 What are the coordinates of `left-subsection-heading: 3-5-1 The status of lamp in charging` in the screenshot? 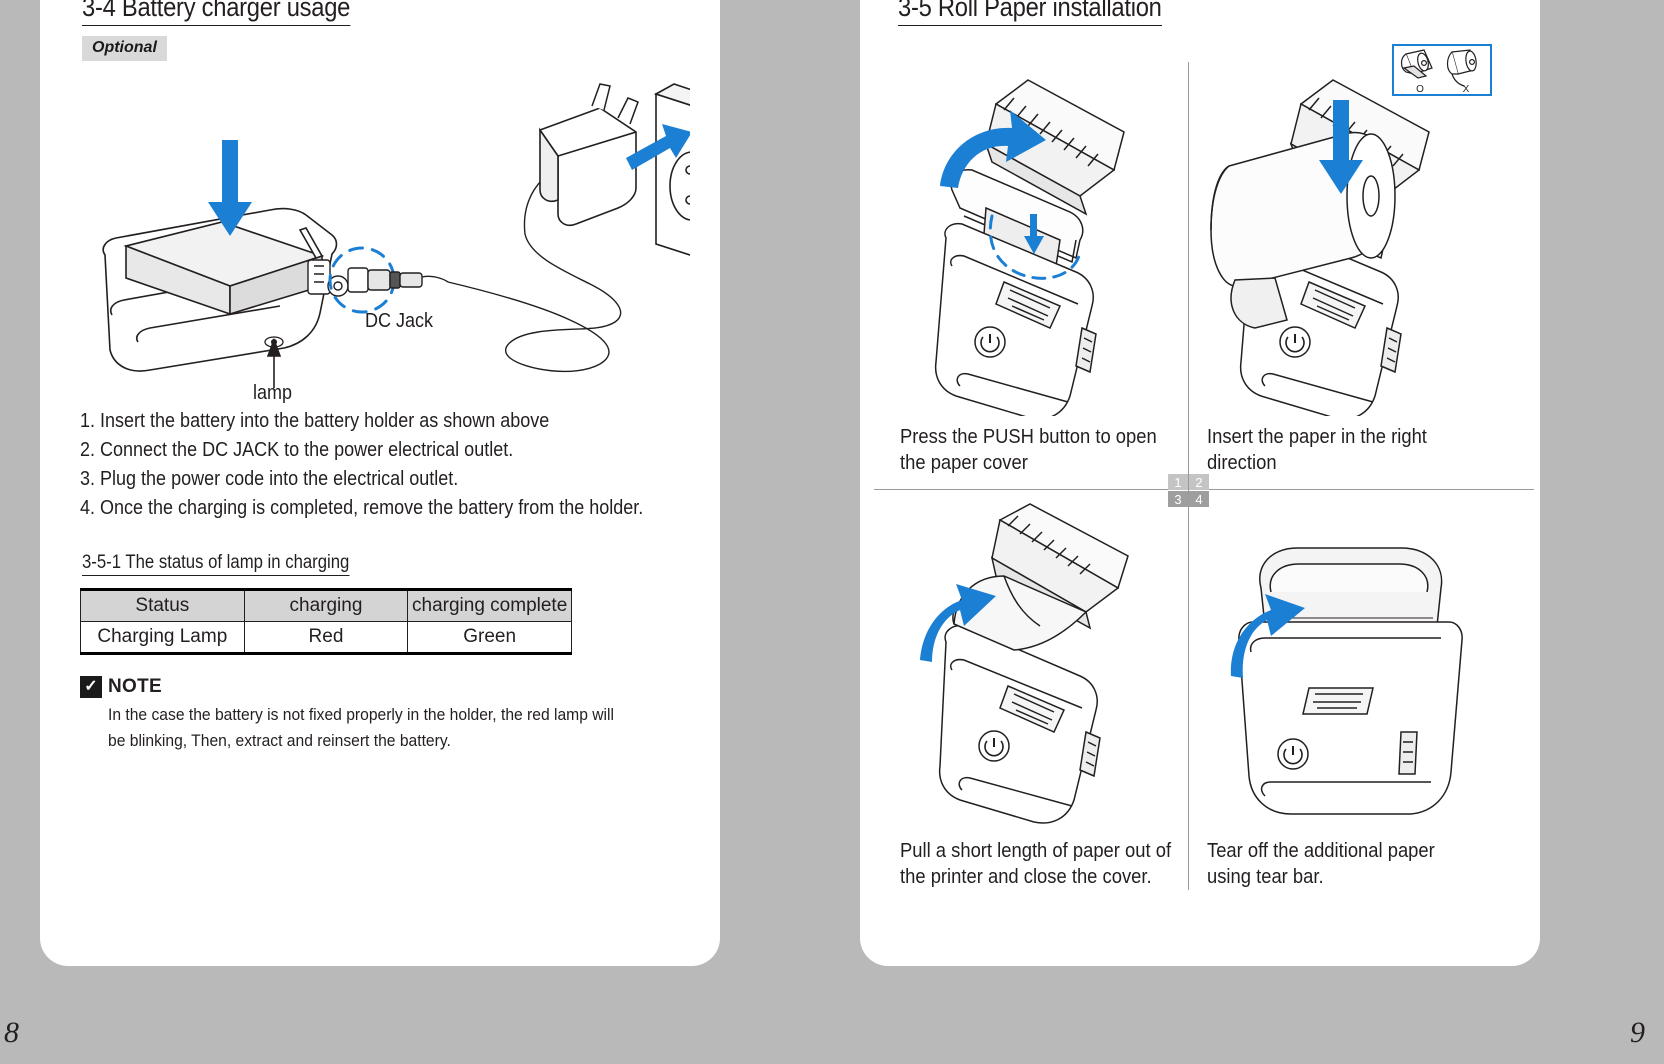 It's located at (234, 564).